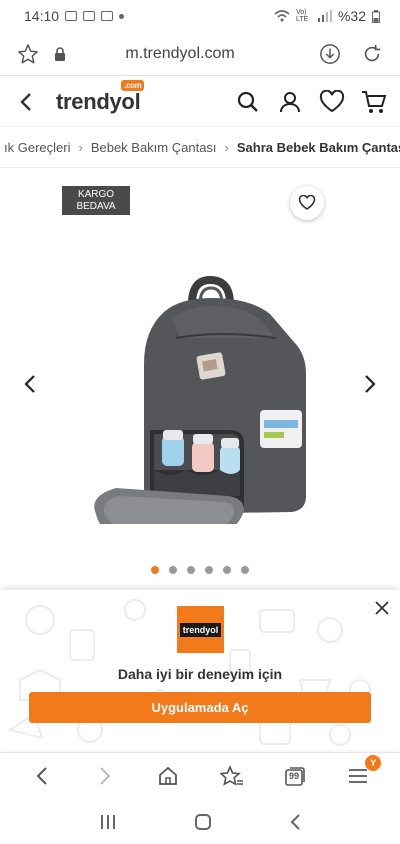  What do you see at coordinates (122, 16) in the screenshot?
I see `more-notifications-icon` at bounding box center [122, 16].